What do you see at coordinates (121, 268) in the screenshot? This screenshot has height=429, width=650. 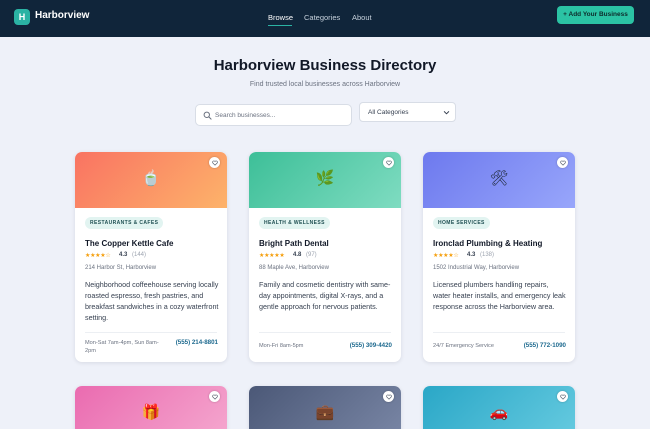 I see `business-address: 214 Harbor St, Harborview` at bounding box center [121, 268].